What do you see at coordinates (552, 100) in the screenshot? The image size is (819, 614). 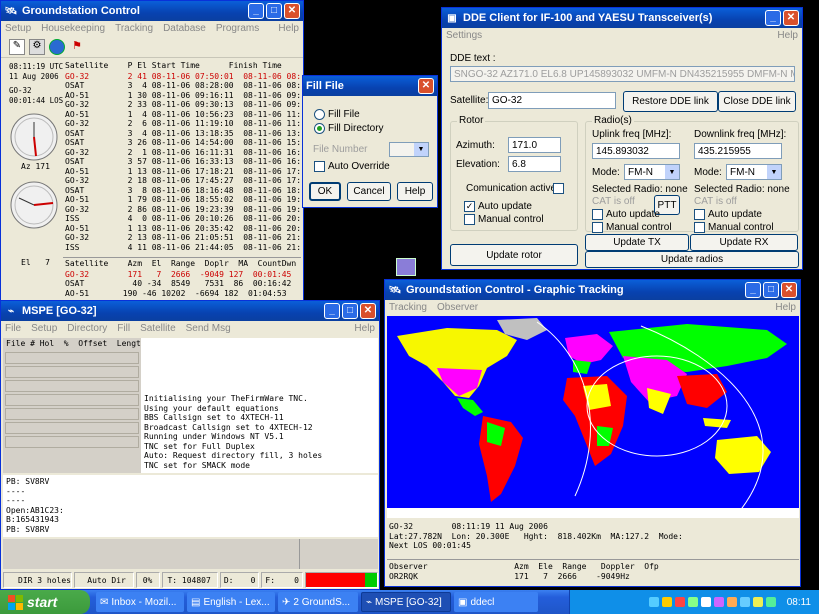 I see `satellite-field: GO-32` at bounding box center [552, 100].